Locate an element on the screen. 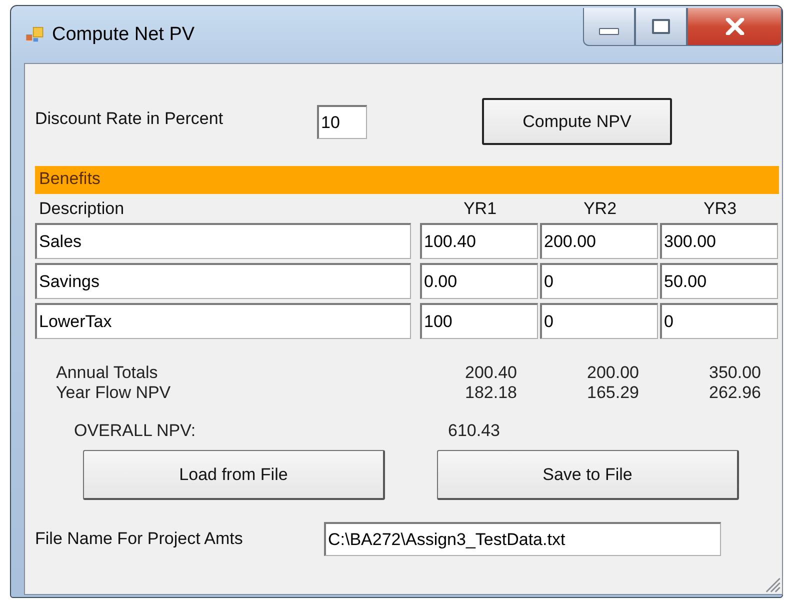 This screenshot has height=605, width=795. close-icon is located at coordinates (734, 26).